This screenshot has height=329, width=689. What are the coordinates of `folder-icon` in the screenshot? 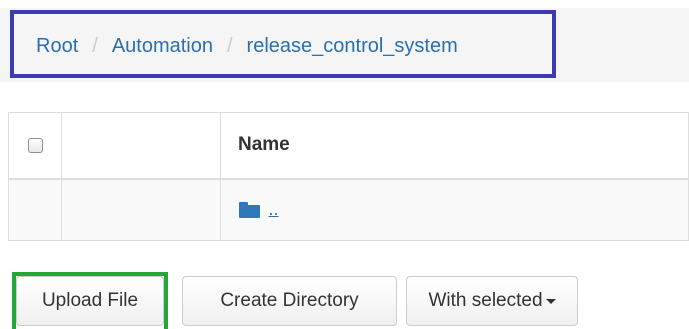 It's located at (249, 209).